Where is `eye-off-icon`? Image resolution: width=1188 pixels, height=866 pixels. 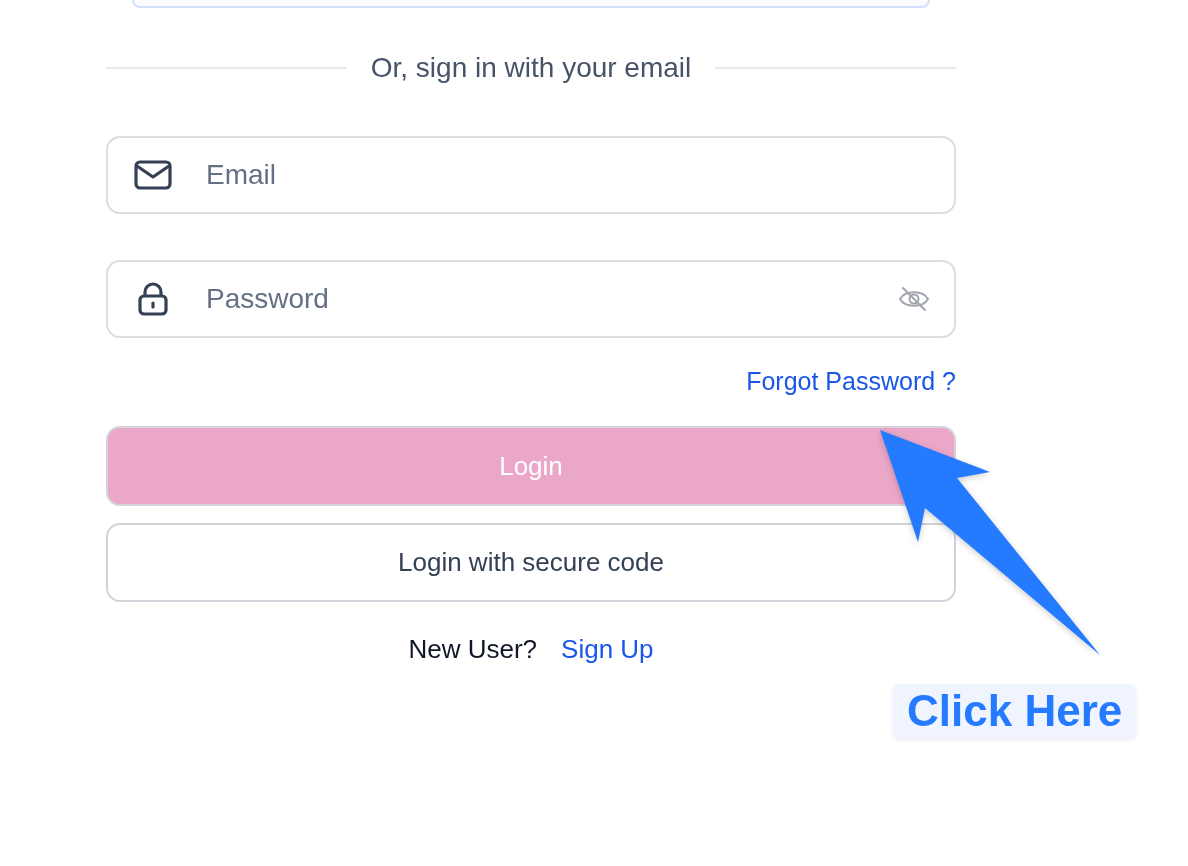
eye-off-icon is located at coordinates (914, 299).